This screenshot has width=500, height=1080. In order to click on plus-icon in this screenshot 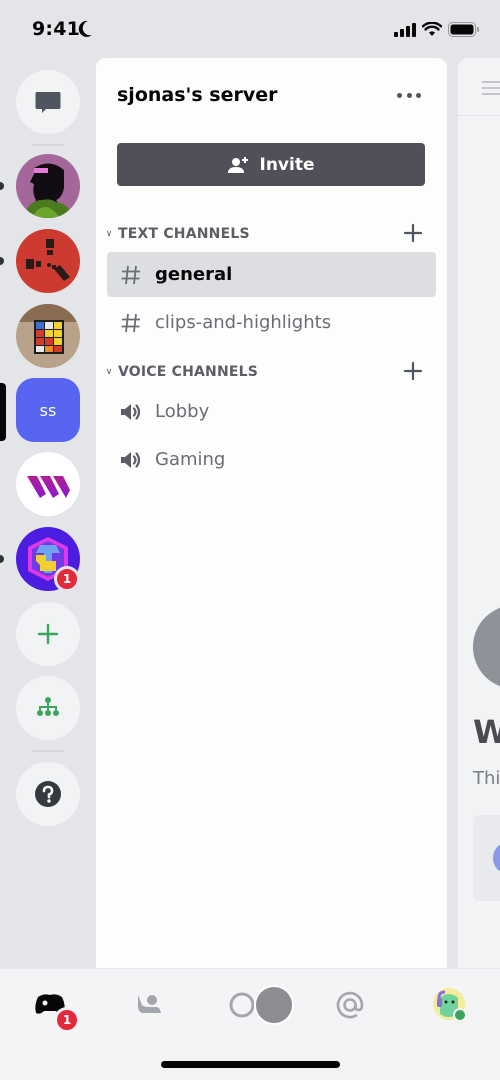, I will do `click(48, 634)`.